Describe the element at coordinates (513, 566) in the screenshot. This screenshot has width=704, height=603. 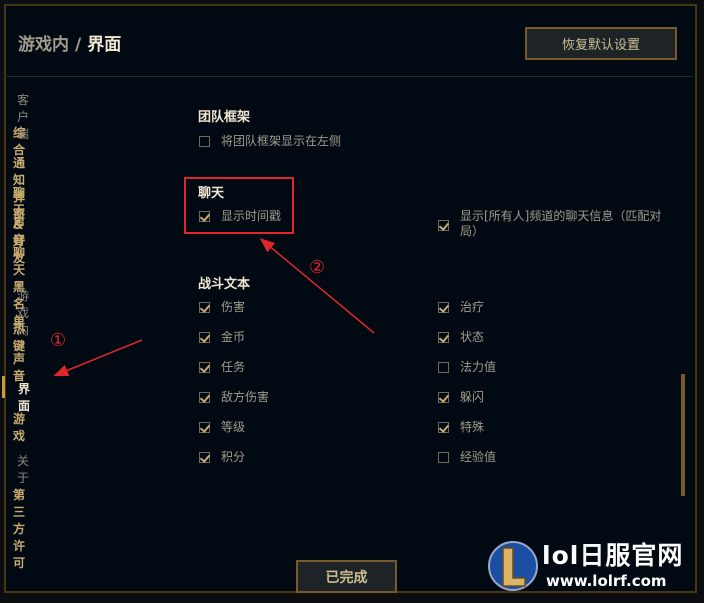
I see `lol-logo-icon` at that location.